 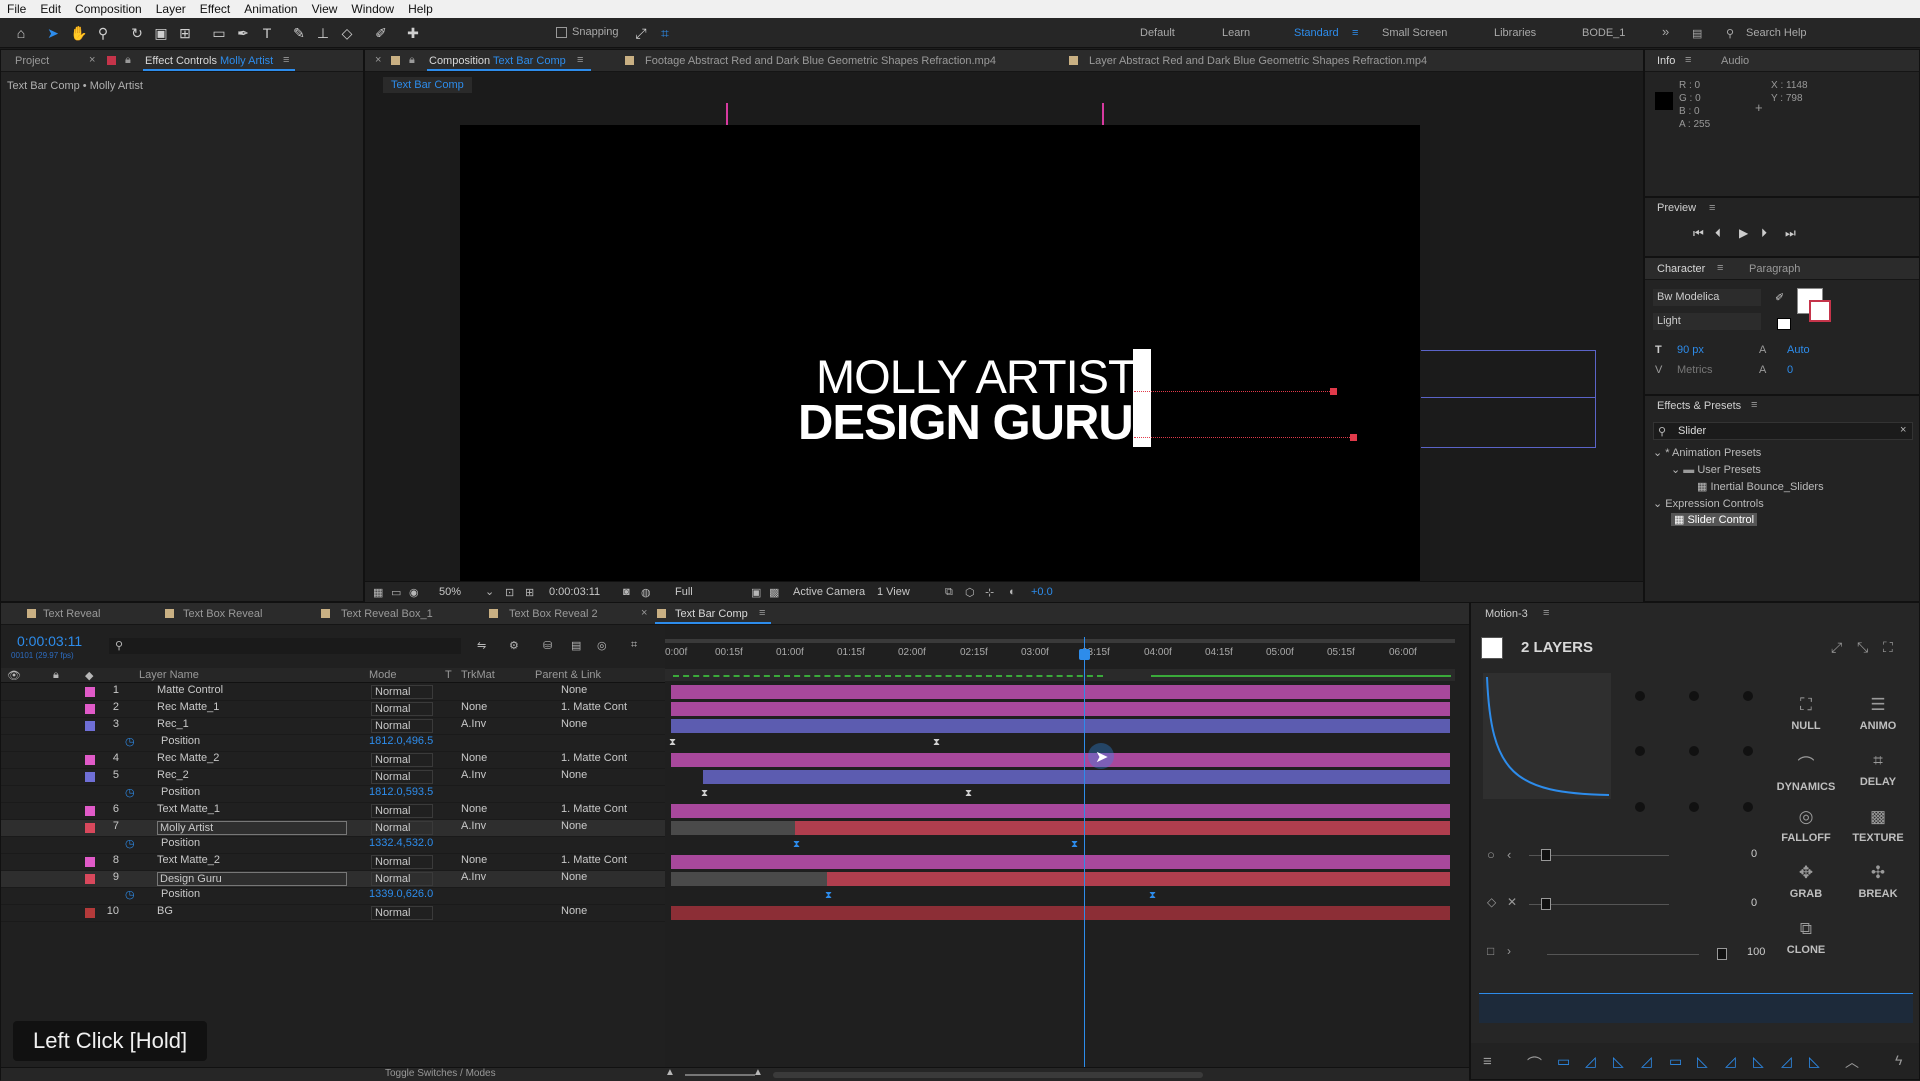 What do you see at coordinates (988, 1075) in the screenshot?
I see `horizontal-scrollbar` at bounding box center [988, 1075].